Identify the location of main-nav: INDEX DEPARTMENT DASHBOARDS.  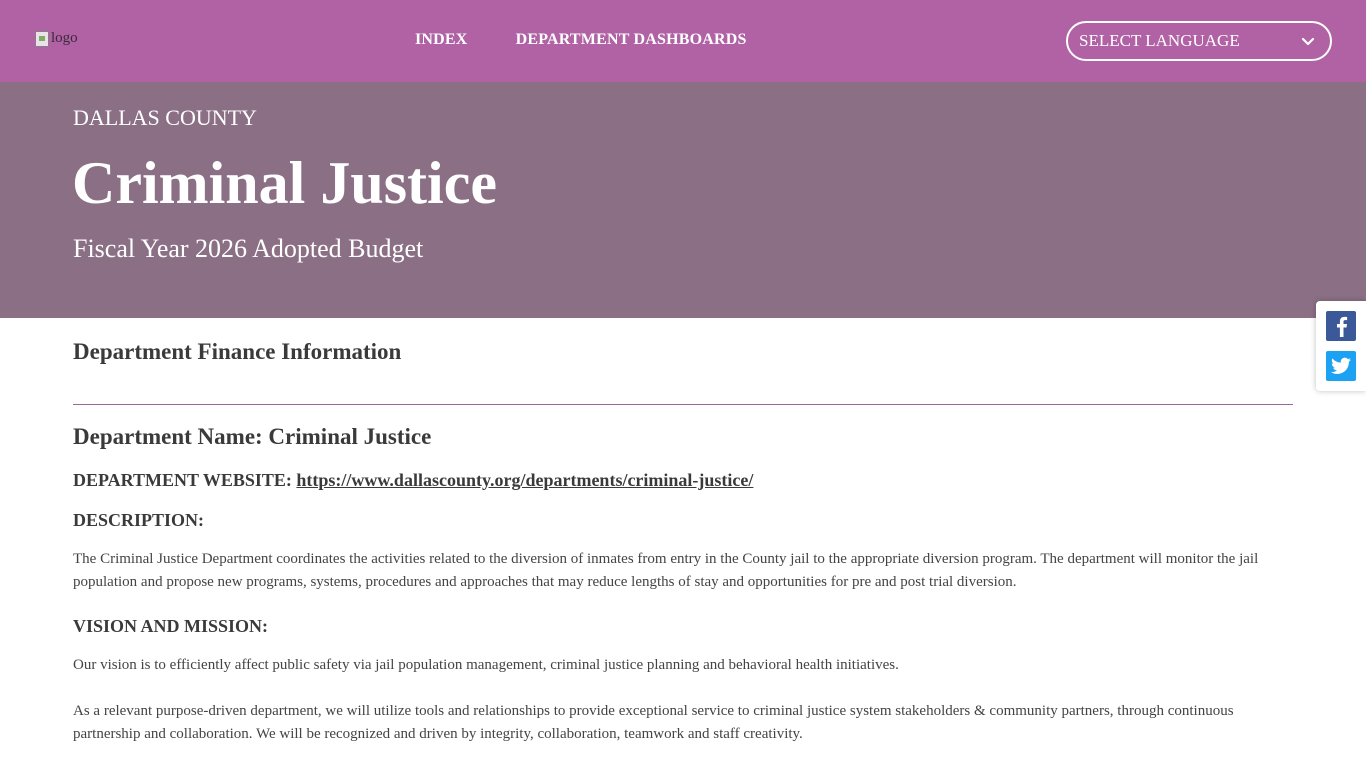
(581, 40).